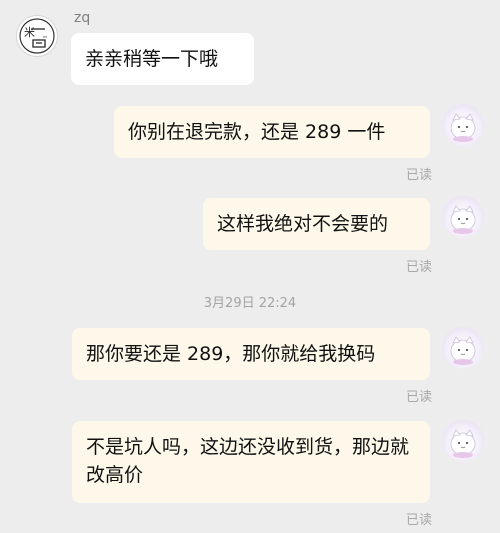 The image size is (500, 533). I want to click on message-bubble-outgoing: 你别在退完款，还是 289 一件, so click(272, 132).